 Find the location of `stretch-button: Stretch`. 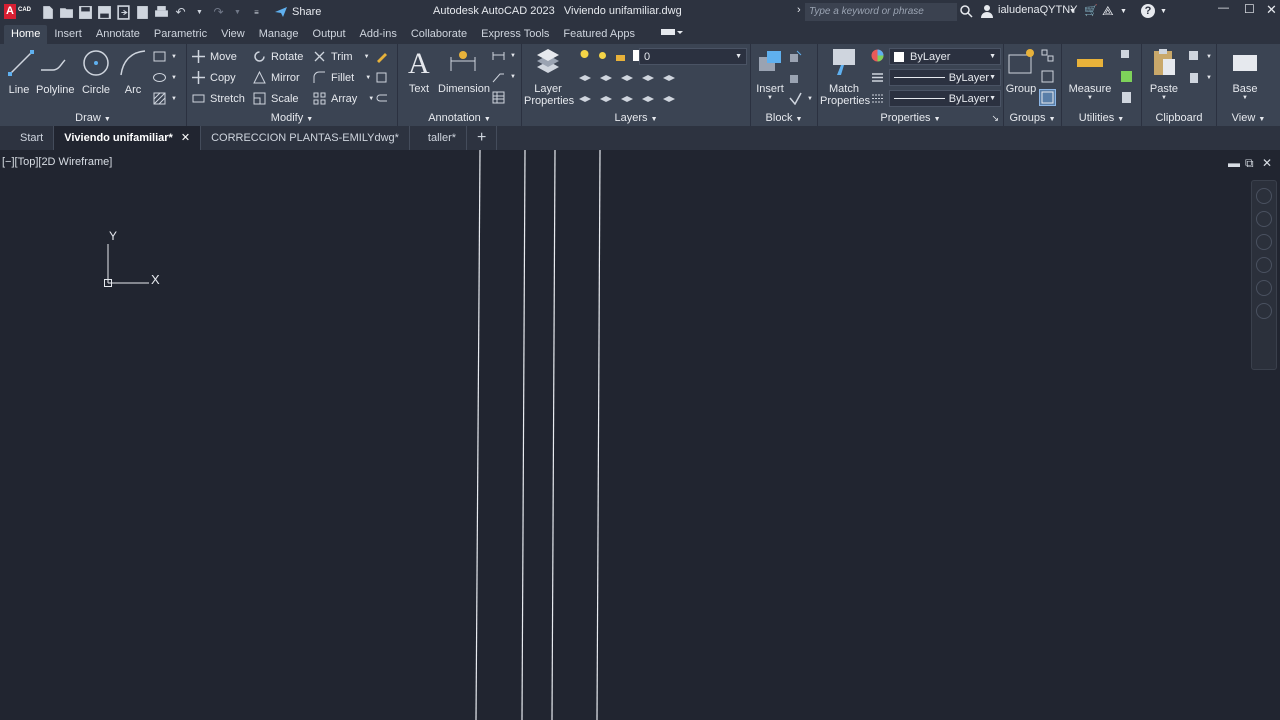

stretch-button: Stretch is located at coordinates (218, 98).